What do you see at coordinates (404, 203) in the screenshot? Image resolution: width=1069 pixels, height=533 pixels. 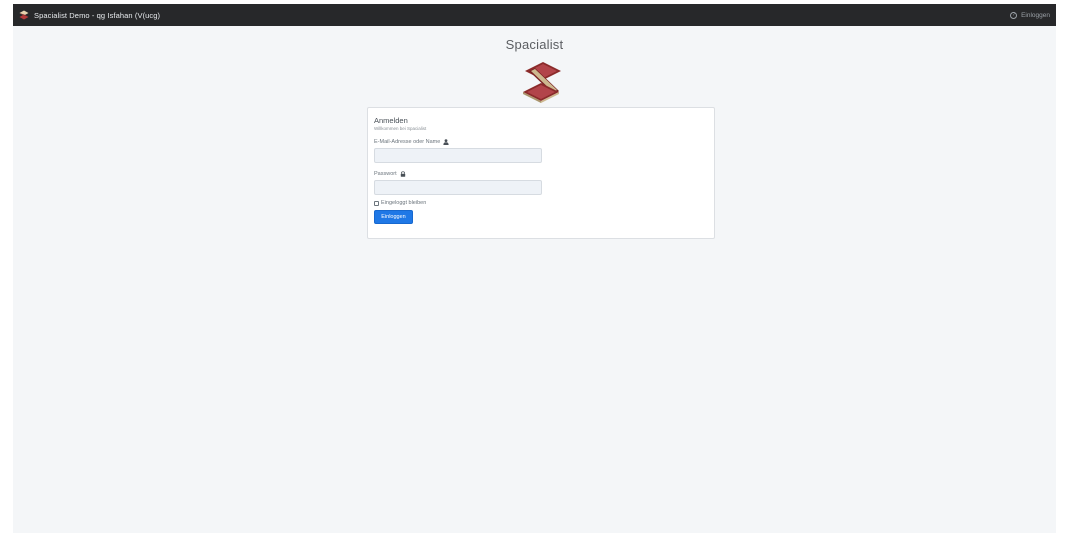 I see `remember-label: Eingeloggt bleiben` at bounding box center [404, 203].